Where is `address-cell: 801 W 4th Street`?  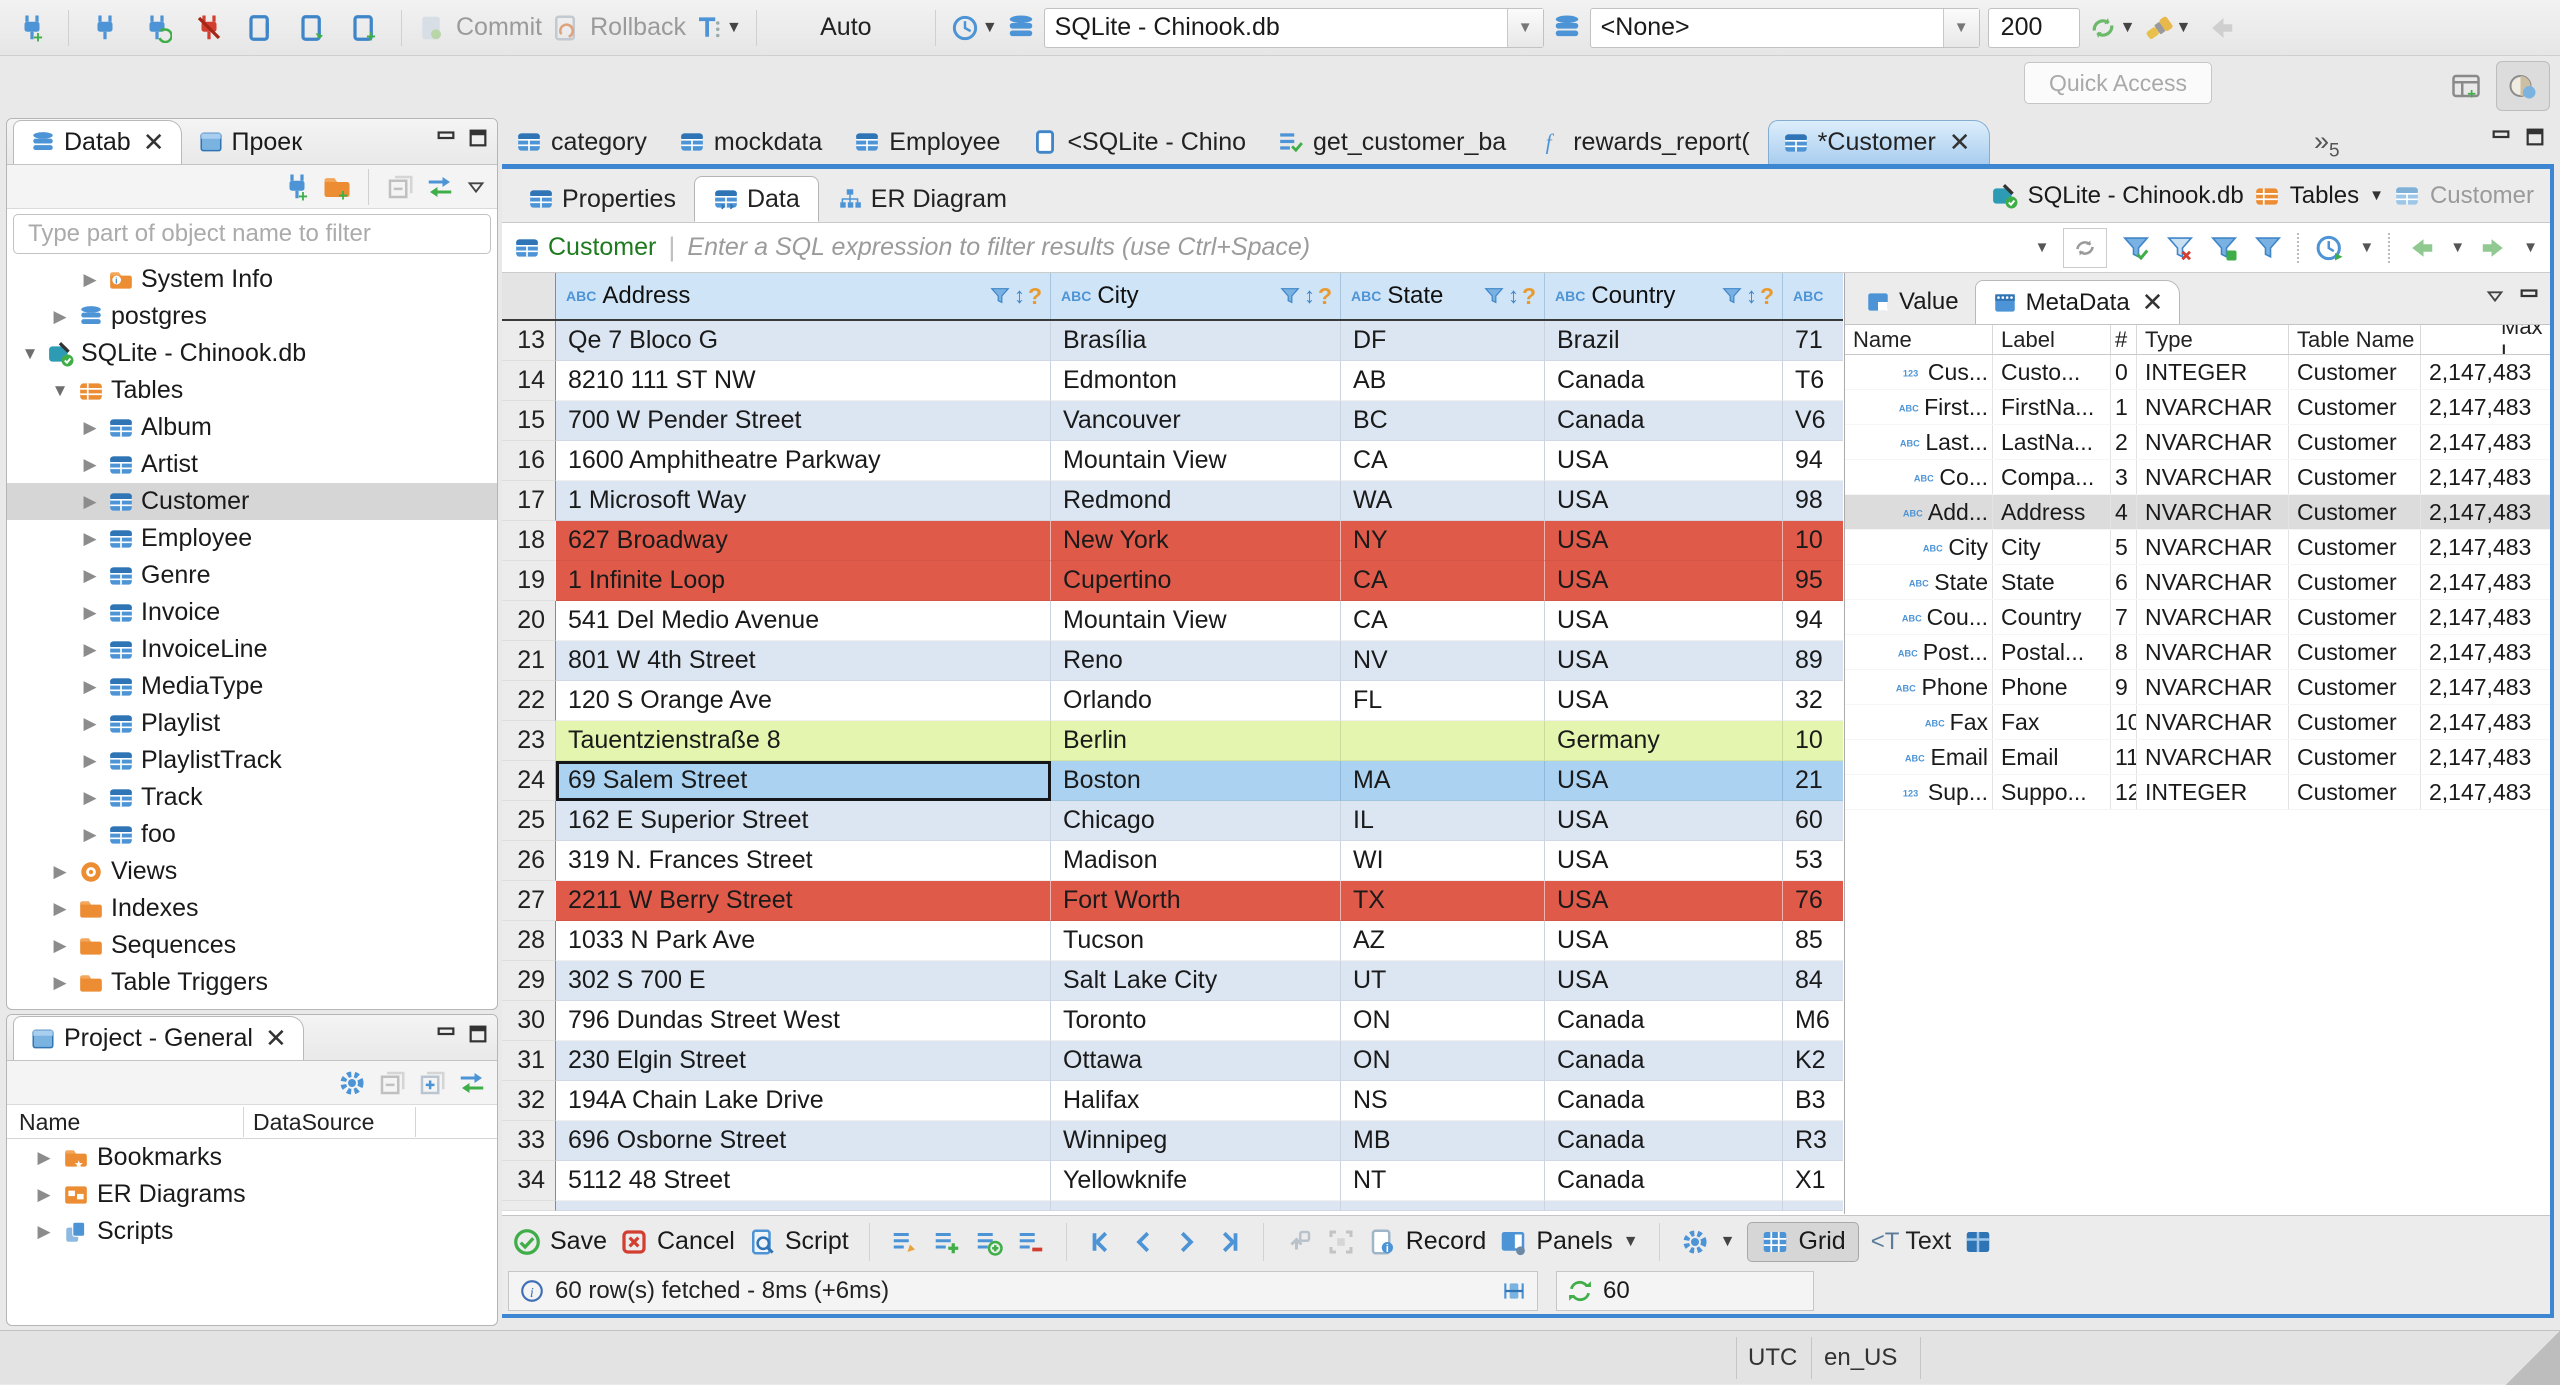
address-cell: 801 W 4th Street is located at coordinates (803, 661).